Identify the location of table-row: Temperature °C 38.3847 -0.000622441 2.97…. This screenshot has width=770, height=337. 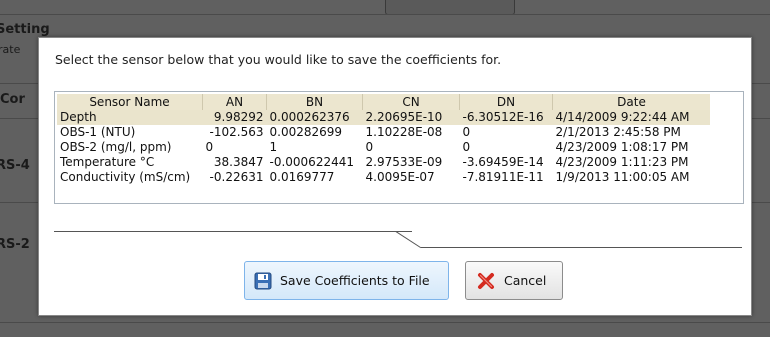
(383, 162).